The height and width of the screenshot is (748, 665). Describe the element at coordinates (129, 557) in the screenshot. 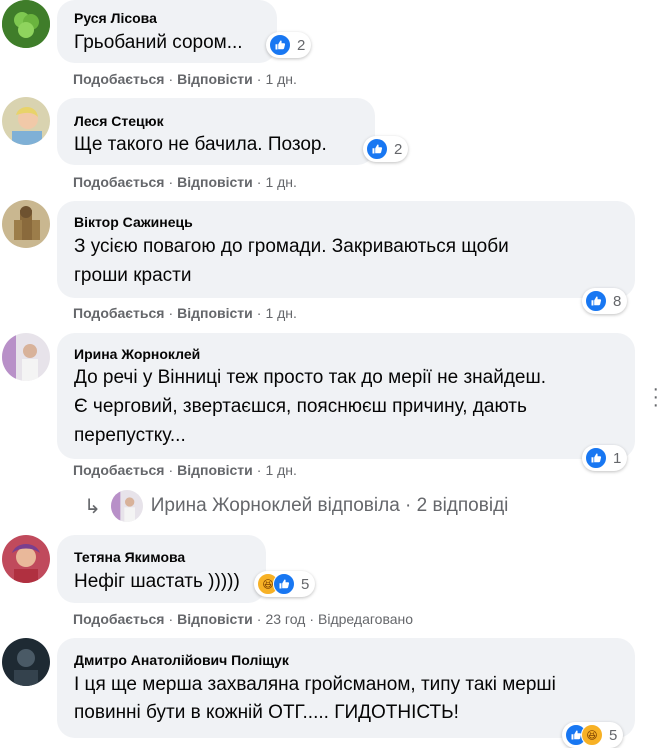

I see `comment-author: Тетяна Якимова` at that location.